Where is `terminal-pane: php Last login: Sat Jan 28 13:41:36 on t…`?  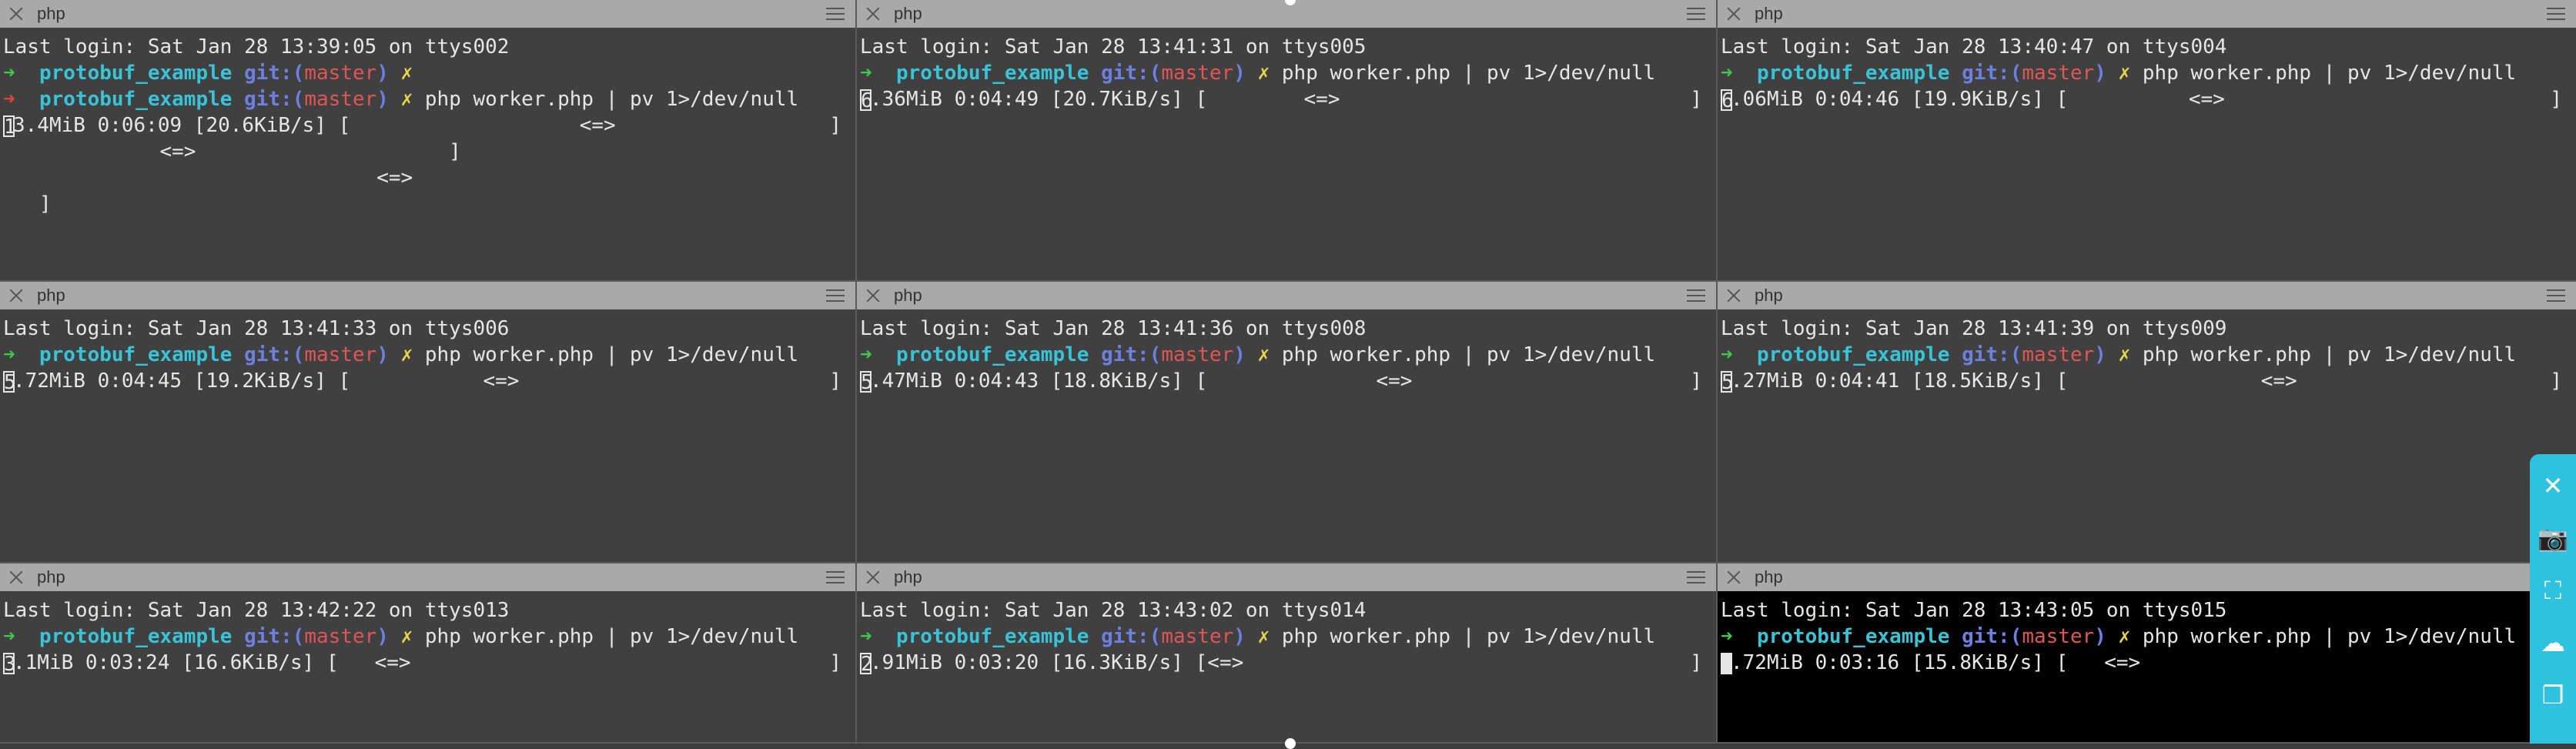
terminal-pane: php Last login: Sat Jan 28 13:41:36 on t… is located at coordinates (1287, 423).